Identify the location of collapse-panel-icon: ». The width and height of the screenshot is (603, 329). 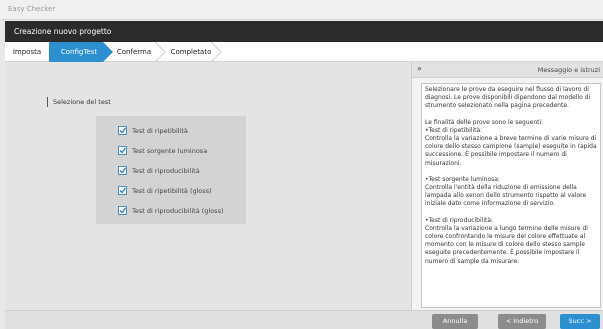
(419, 68).